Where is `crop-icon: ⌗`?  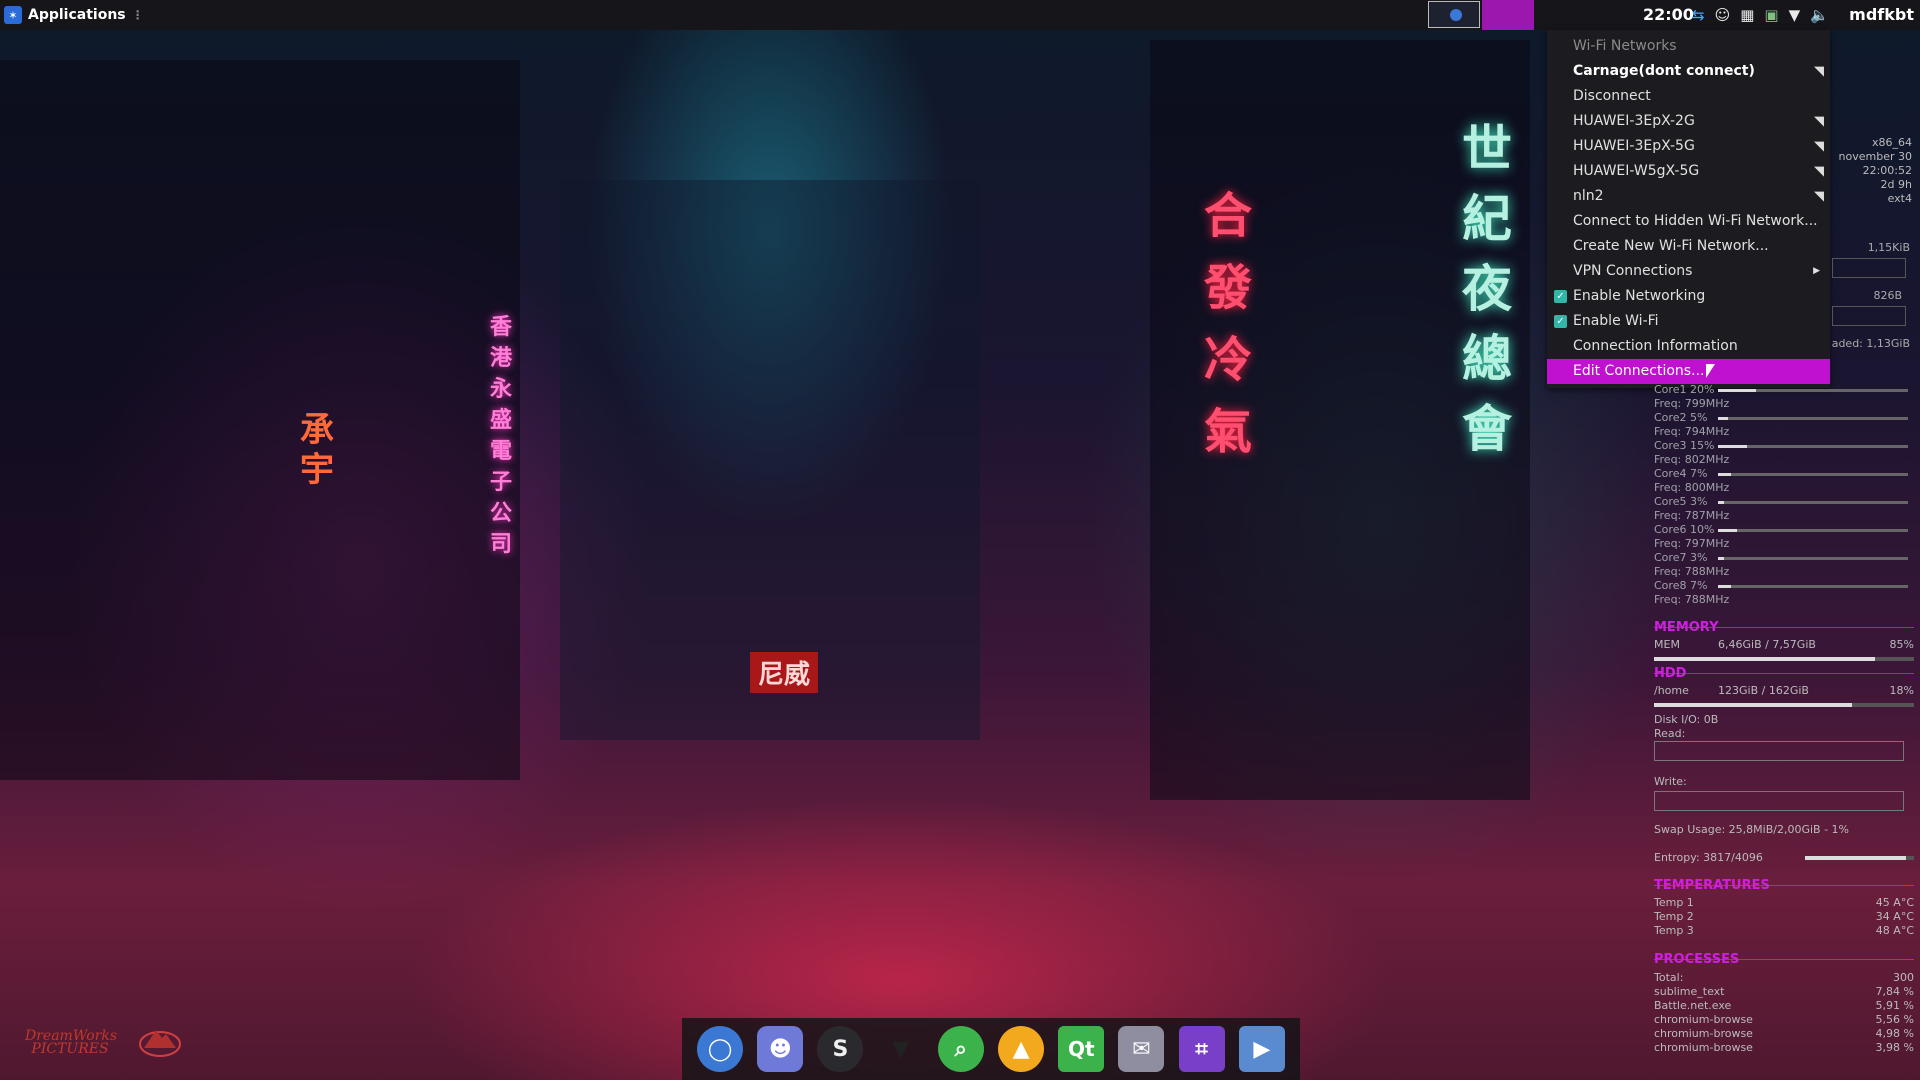 crop-icon: ⌗ is located at coordinates (1201, 1049).